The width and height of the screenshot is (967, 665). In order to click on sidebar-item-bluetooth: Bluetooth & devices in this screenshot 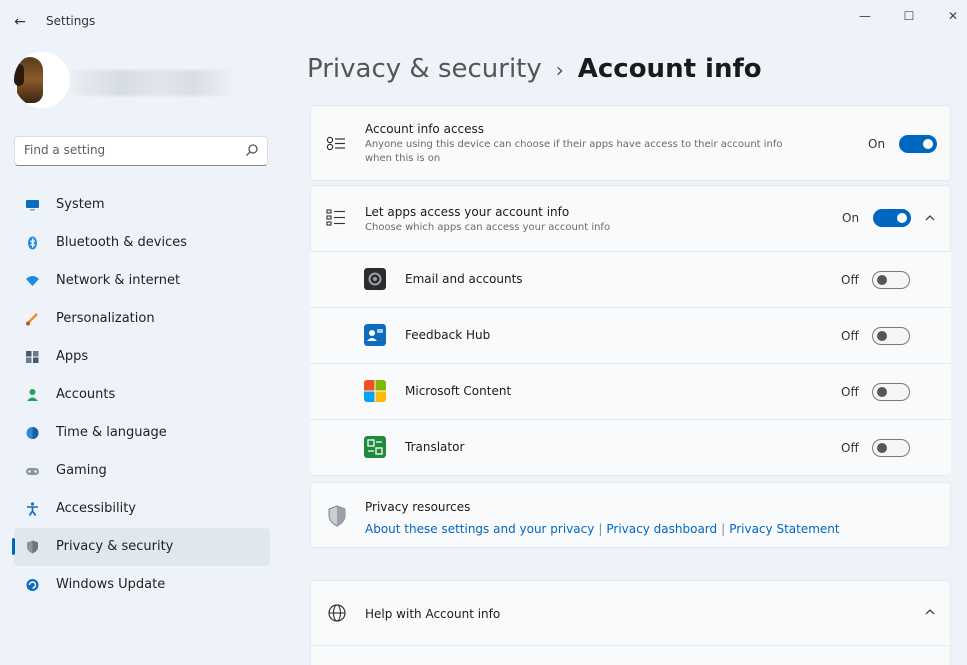, I will do `click(142, 243)`.